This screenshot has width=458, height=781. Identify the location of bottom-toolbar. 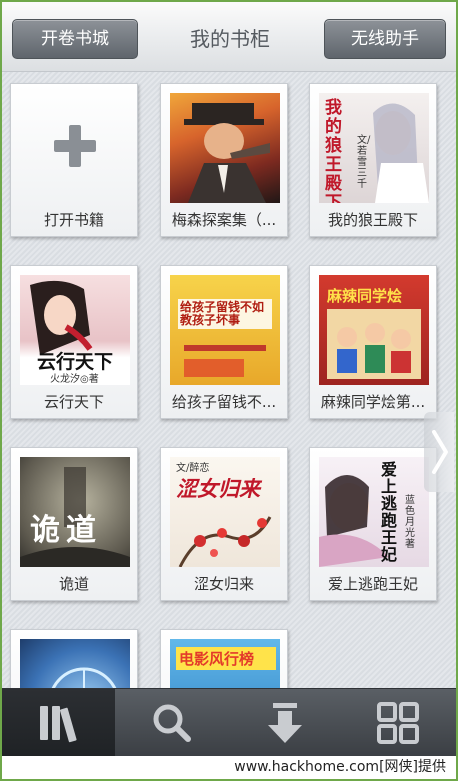
(229, 722).